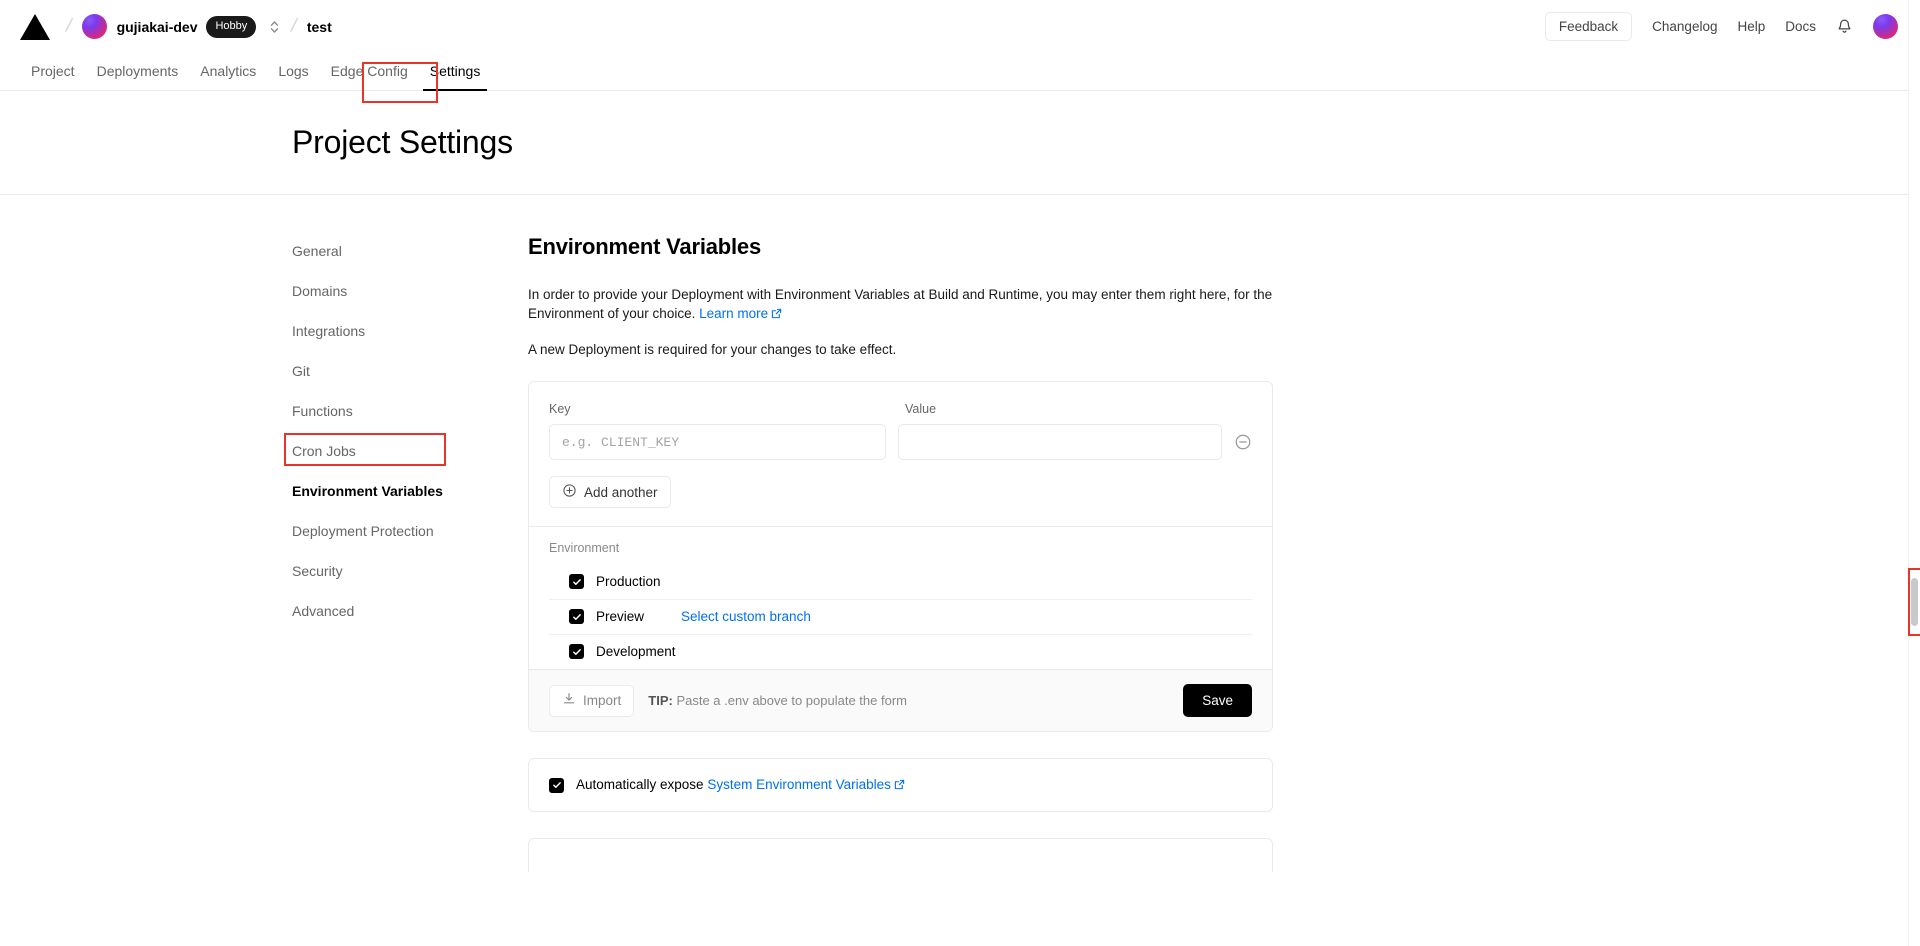 This screenshot has width=1920, height=946. What do you see at coordinates (410, 531) in the screenshot?
I see `sidebar-item-deployment-protection: Deployment Protection` at bounding box center [410, 531].